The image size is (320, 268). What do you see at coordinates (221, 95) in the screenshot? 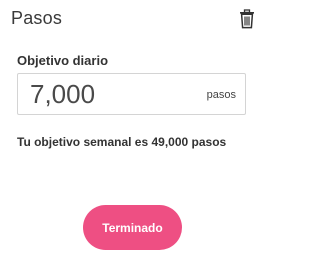
I see `daily-goal-unit: pasos` at bounding box center [221, 95].